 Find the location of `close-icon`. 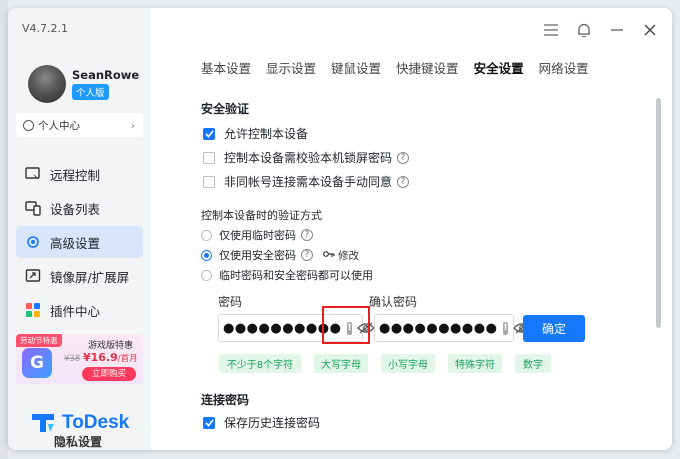

close-icon is located at coordinates (650, 30).